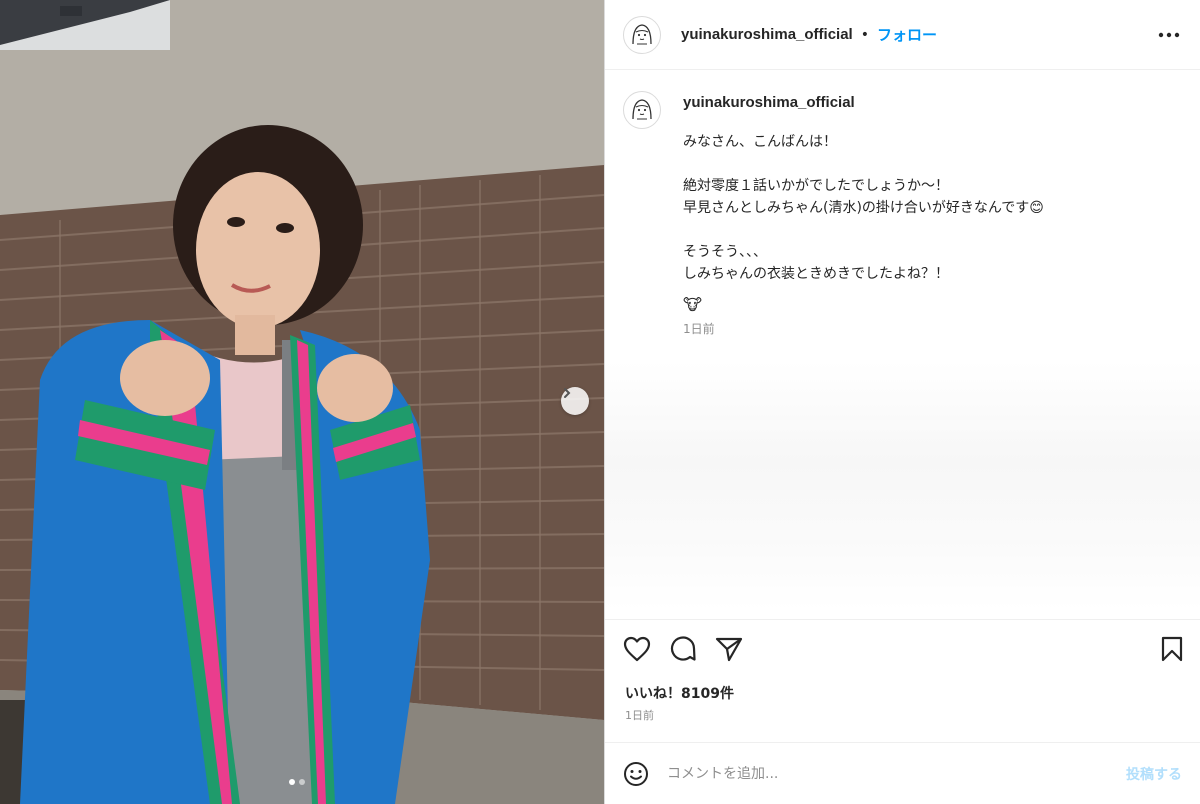 The width and height of the screenshot is (1200, 804). What do you see at coordinates (725, 252) in the screenshot?
I see `caption-line: そうそう、、、` at bounding box center [725, 252].